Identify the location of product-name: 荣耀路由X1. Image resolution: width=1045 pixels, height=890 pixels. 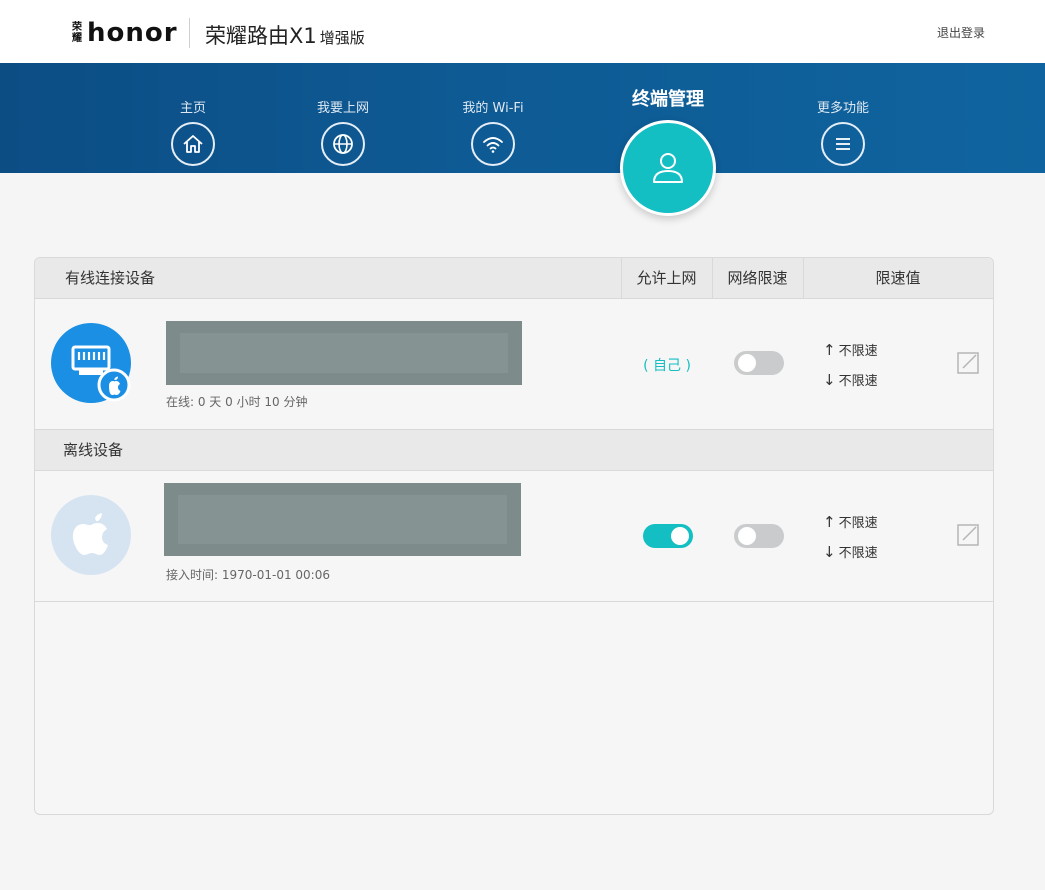
(261, 36).